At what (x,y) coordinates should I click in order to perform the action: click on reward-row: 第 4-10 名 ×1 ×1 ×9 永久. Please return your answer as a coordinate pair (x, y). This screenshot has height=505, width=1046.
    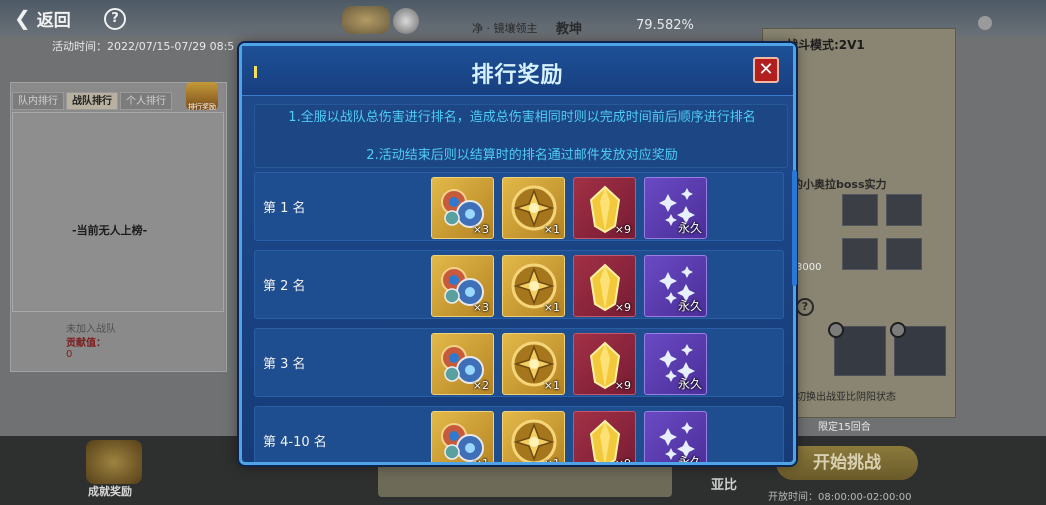
    Looking at the image, I should click on (519, 434).